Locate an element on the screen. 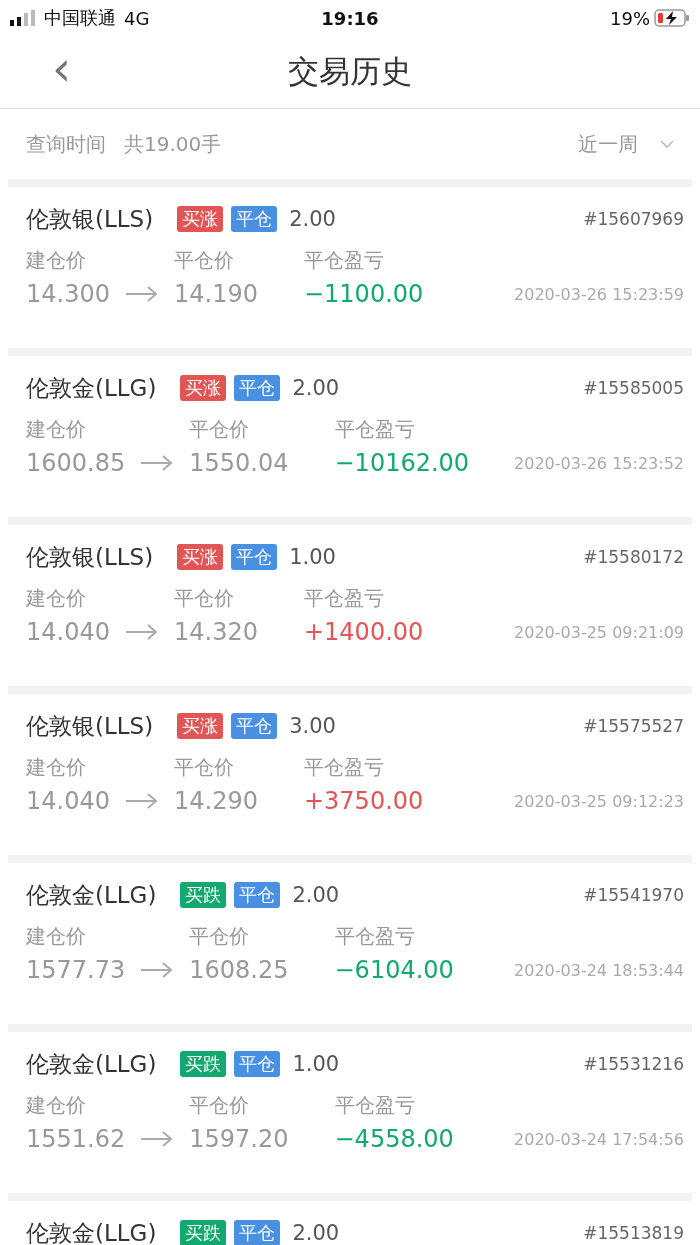 This screenshot has height=1245, width=700. trade-time: 2020-03-25 09:21:09 is located at coordinates (599, 632).